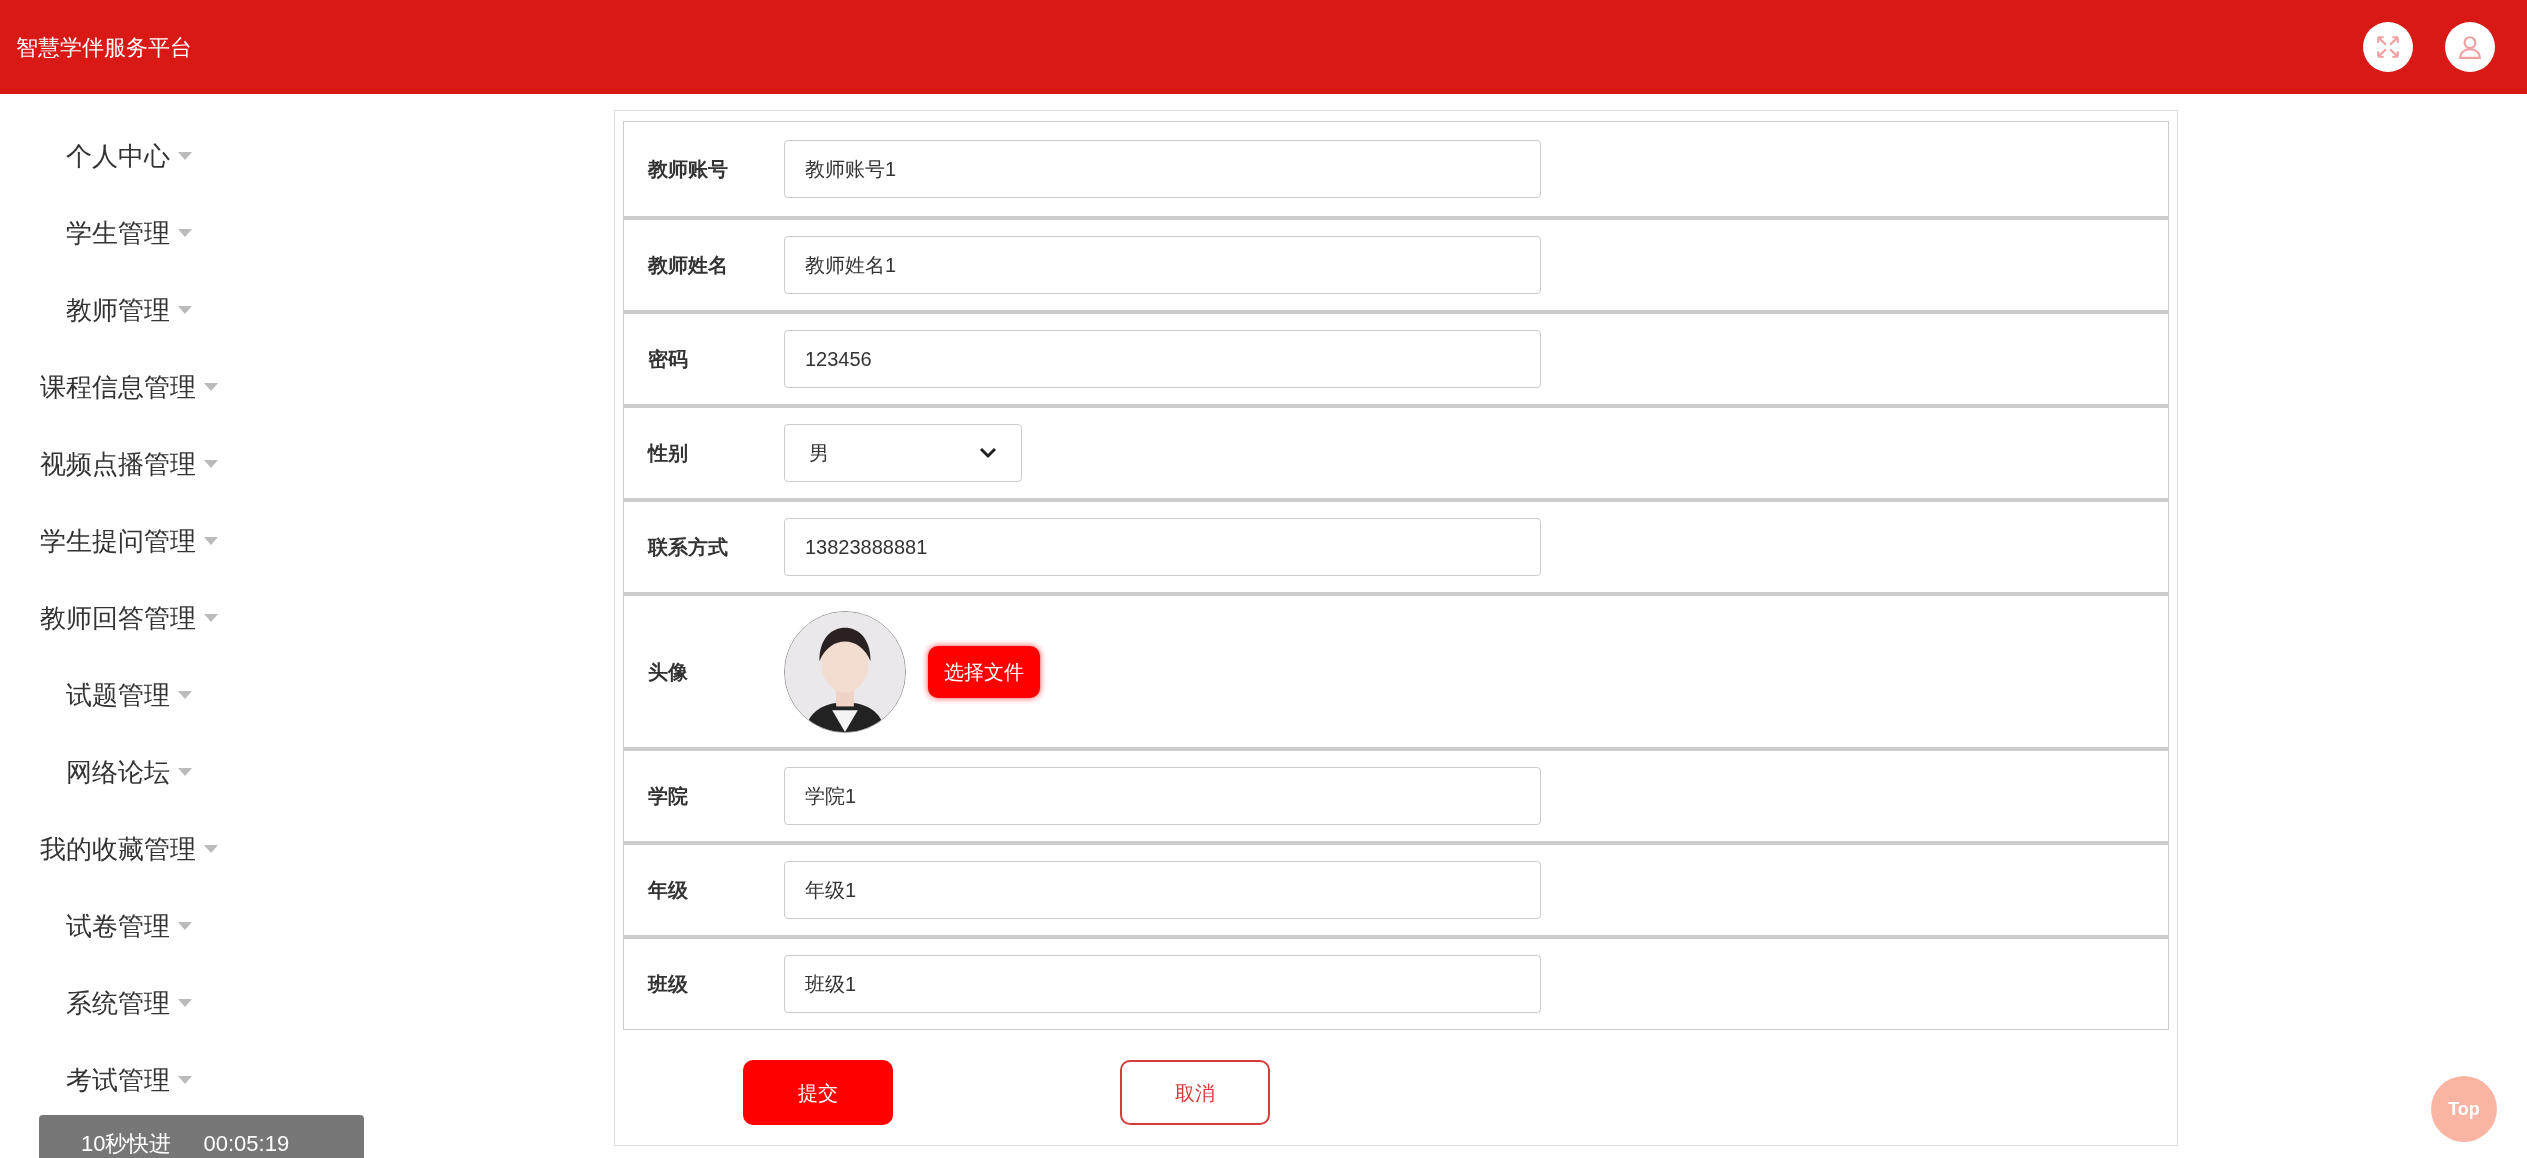 The image size is (2527, 1158). What do you see at coordinates (1162, 890) in the screenshot?
I see `input-field: 年级1` at bounding box center [1162, 890].